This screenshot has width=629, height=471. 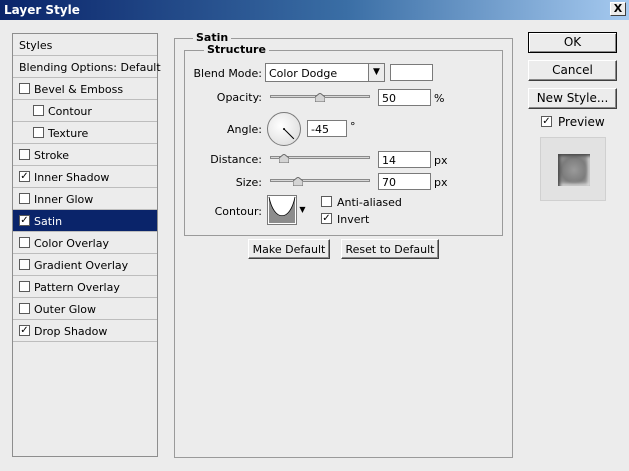 What do you see at coordinates (404, 181) in the screenshot?
I see `size-input: 70` at bounding box center [404, 181].